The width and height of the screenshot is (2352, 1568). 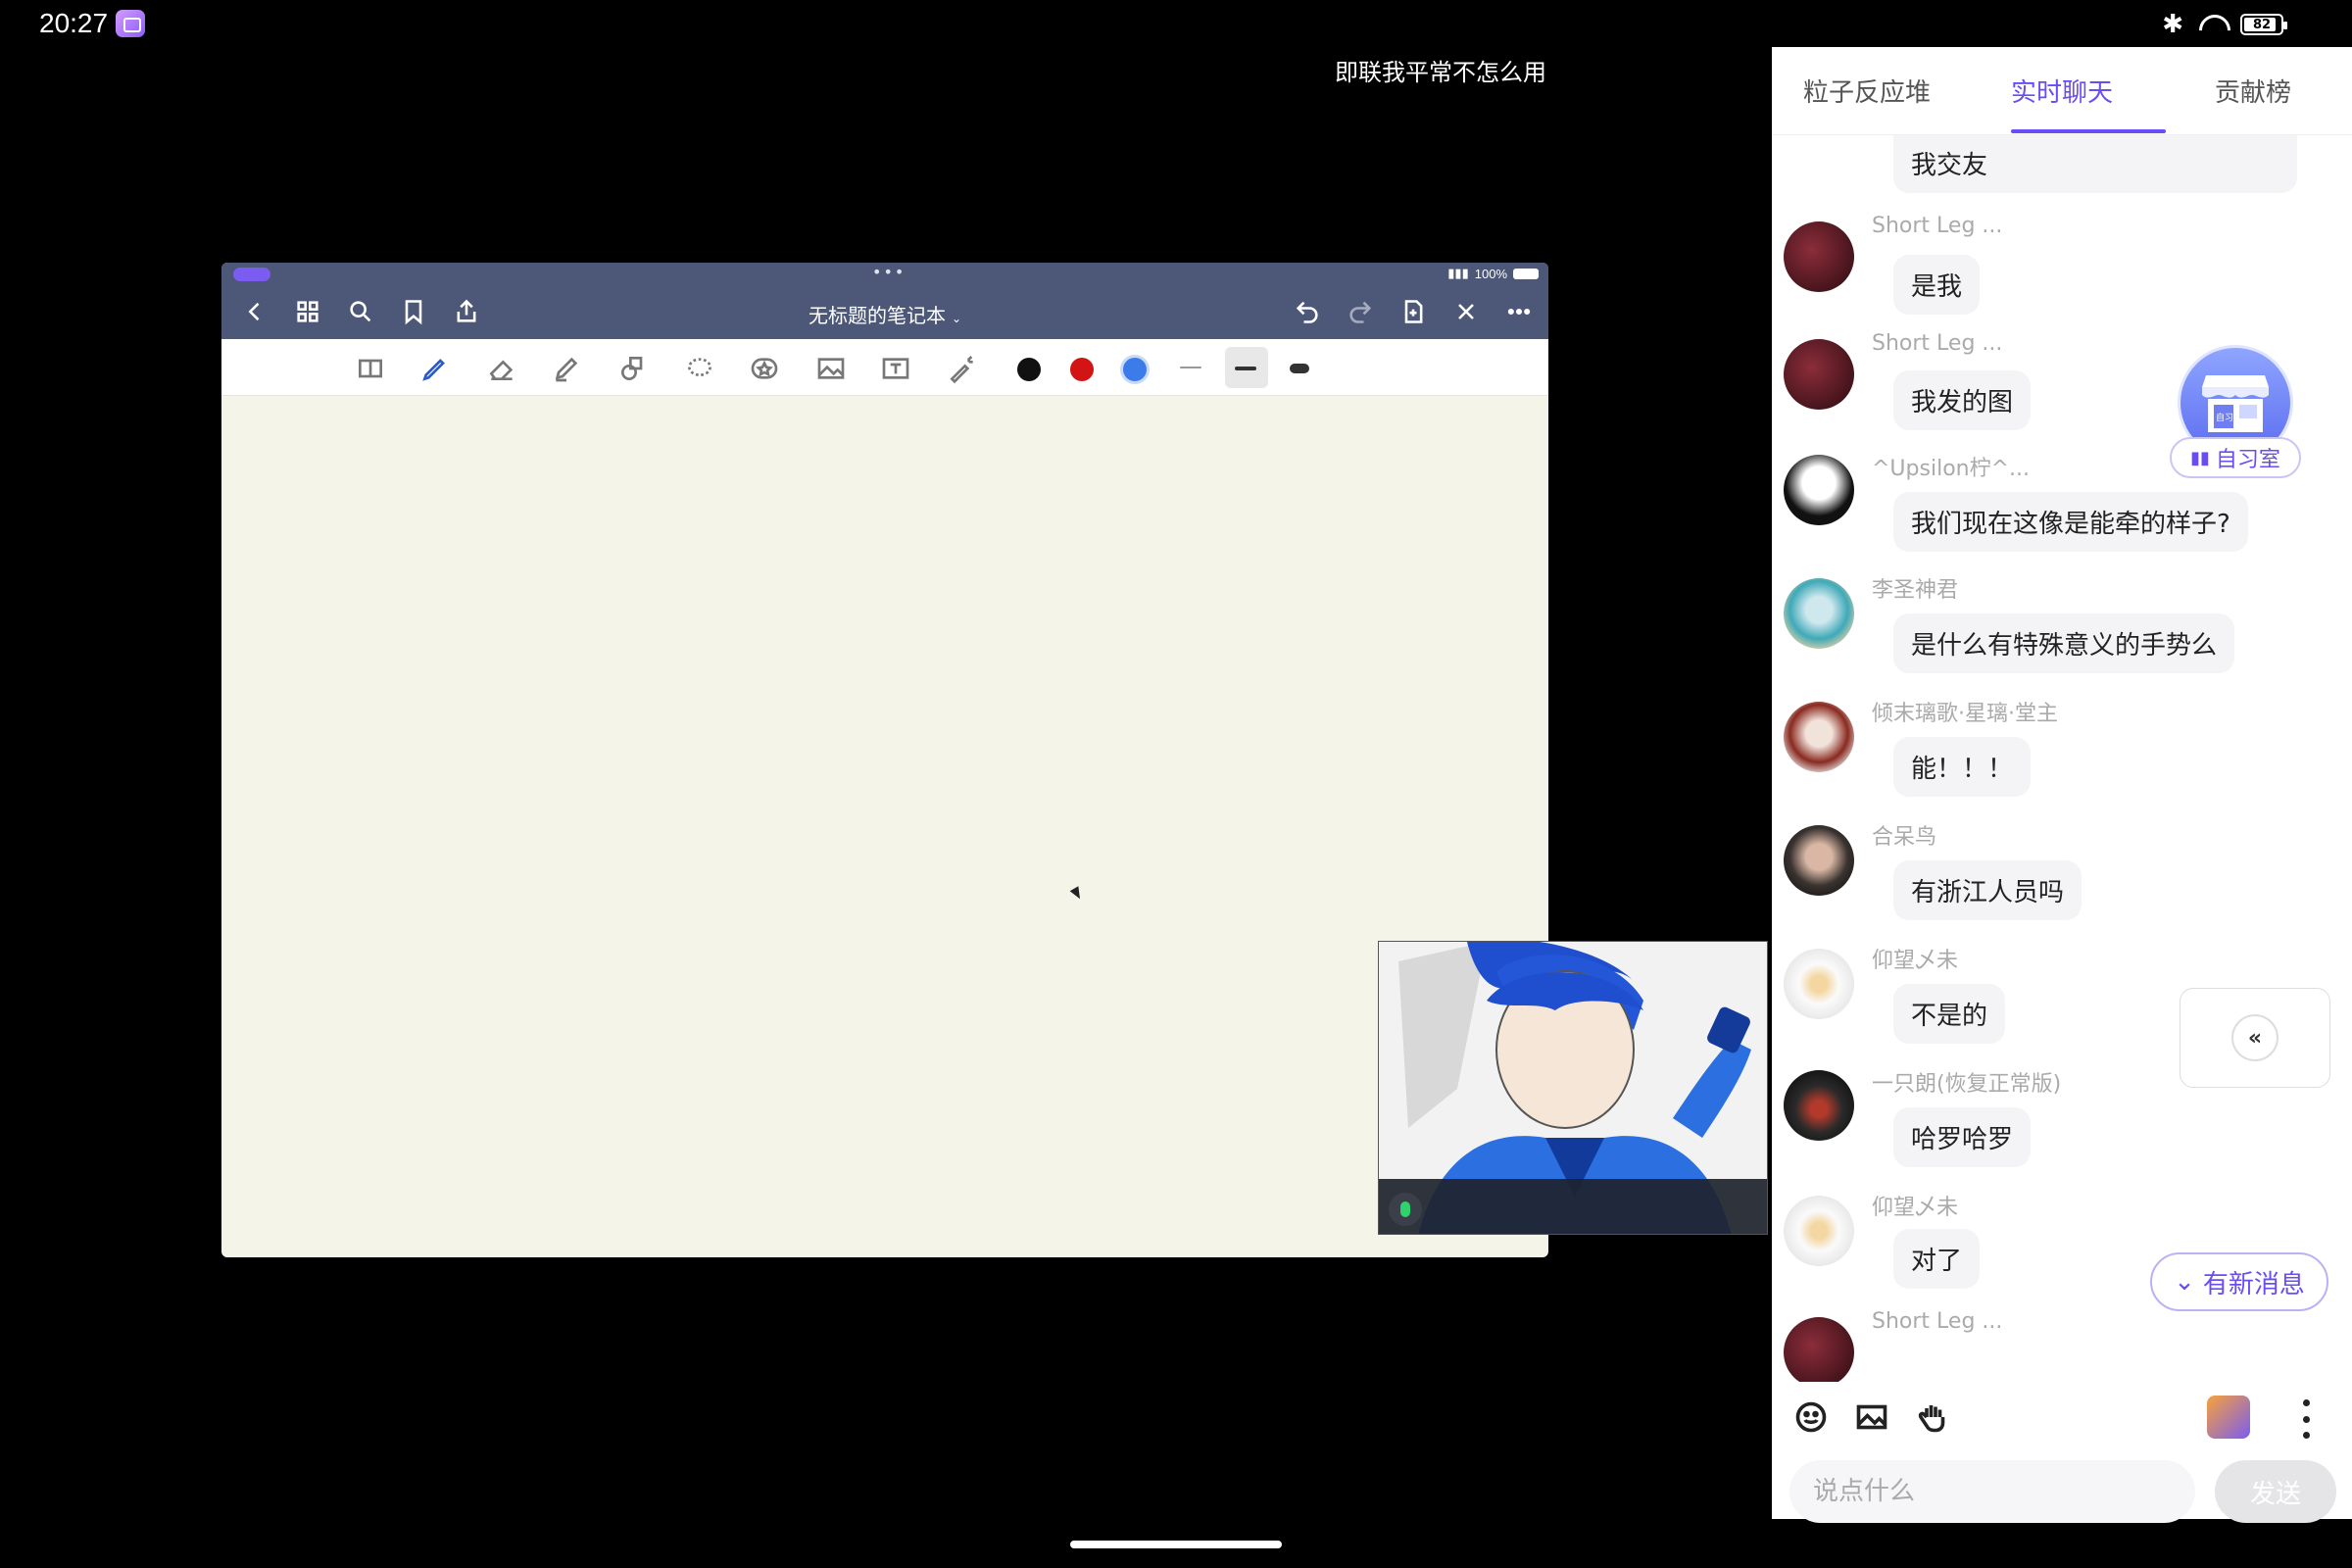 What do you see at coordinates (435, 368) in the screenshot?
I see `pen-icon` at bounding box center [435, 368].